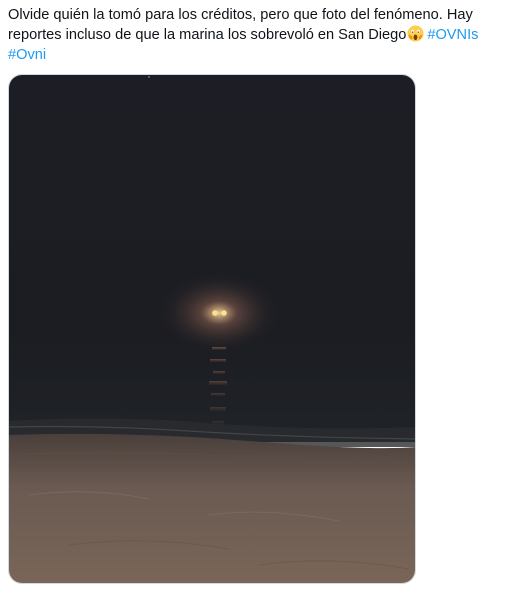 This screenshot has width=507, height=596. What do you see at coordinates (215, 313) in the screenshot?
I see `ufo-light-left` at bounding box center [215, 313].